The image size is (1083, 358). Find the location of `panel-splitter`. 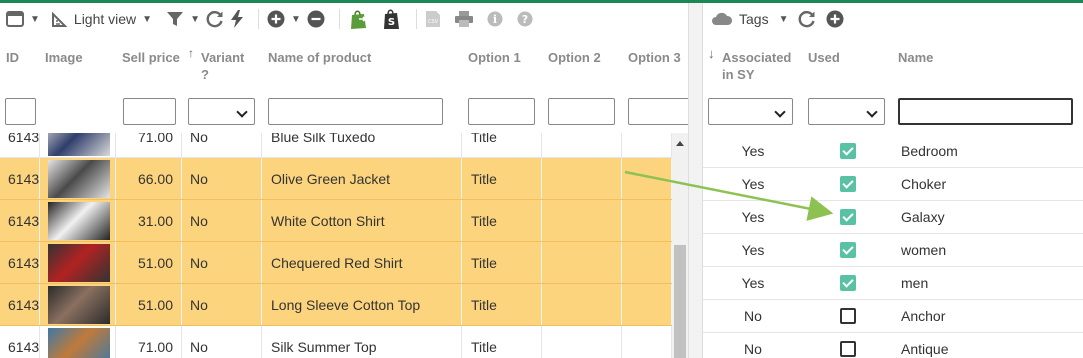

panel-splitter is located at coordinates (695, 180).